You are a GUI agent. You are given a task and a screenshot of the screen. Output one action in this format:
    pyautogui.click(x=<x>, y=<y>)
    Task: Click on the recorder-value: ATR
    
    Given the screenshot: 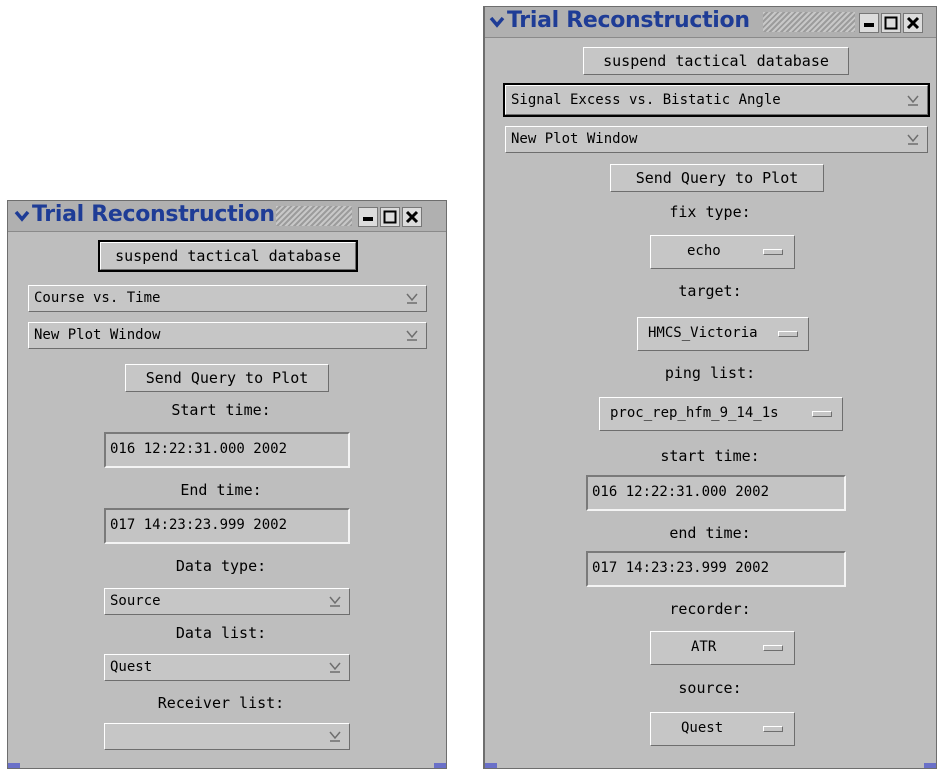 What is the action you would take?
    pyautogui.click(x=704, y=647)
    